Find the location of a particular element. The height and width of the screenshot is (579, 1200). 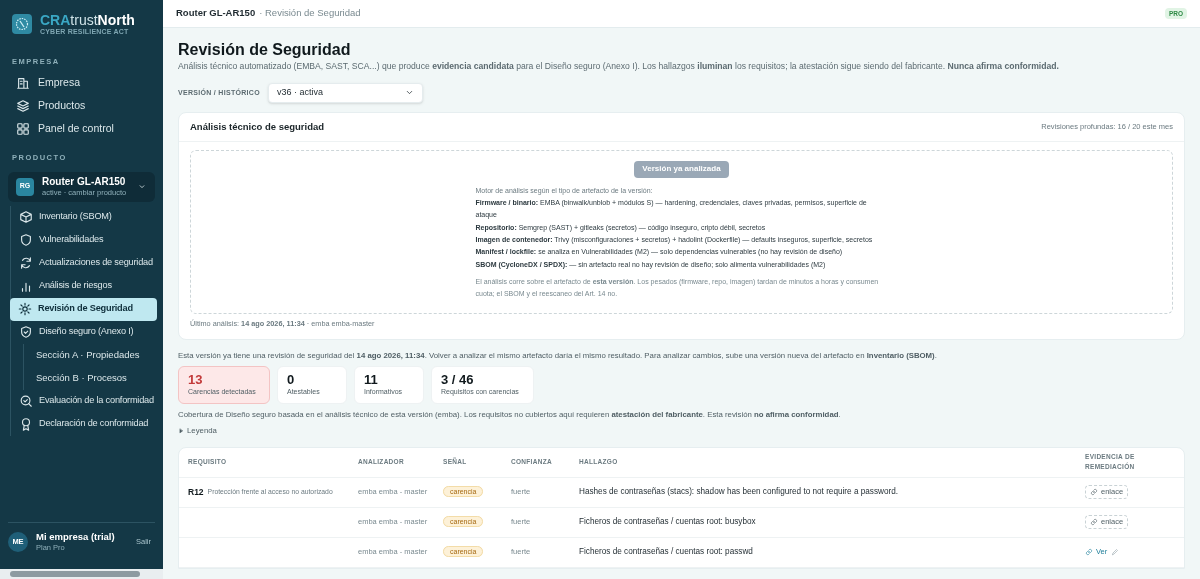

nav-item: Actualizaciones de seguridad is located at coordinates (84, 263).